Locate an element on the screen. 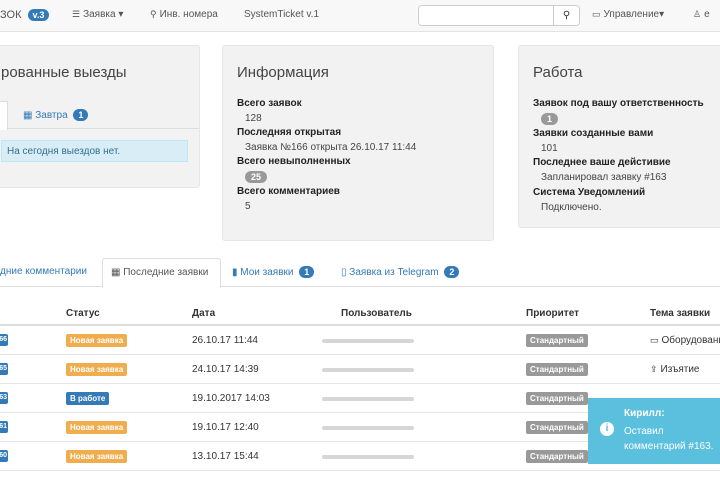  total-tickets-value: 128 is located at coordinates (253, 118).